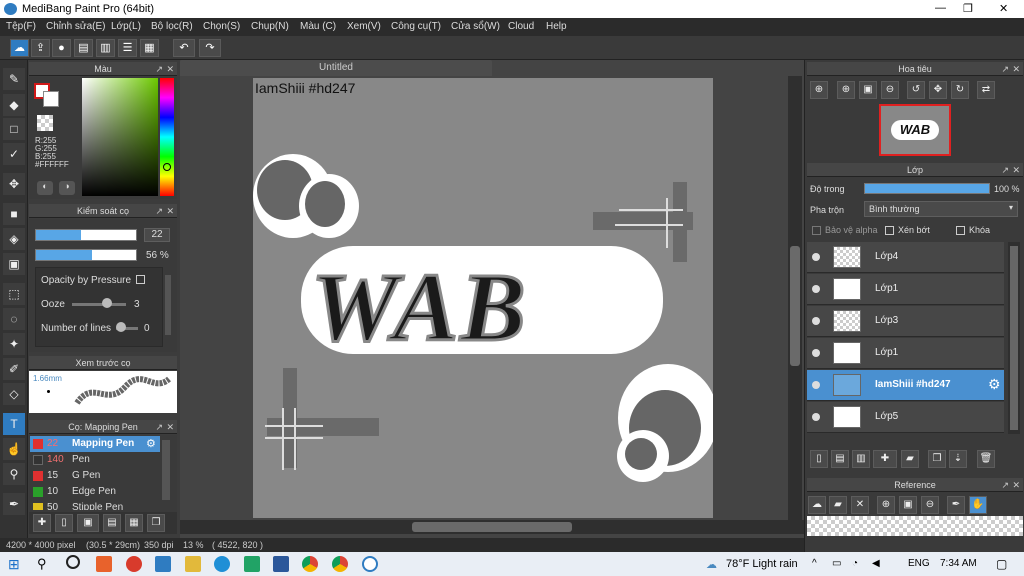  What do you see at coordinates (336, 68) in the screenshot?
I see `tab-untitled: Untitled` at bounding box center [336, 68].